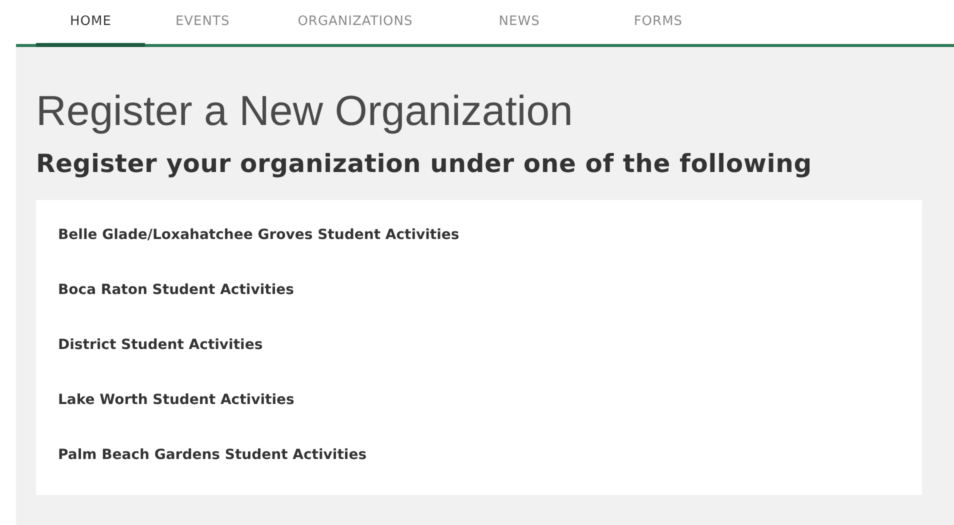  What do you see at coordinates (212, 455) in the screenshot?
I see `organization-link: Palm Beach Gardens Student Activities` at bounding box center [212, 455].